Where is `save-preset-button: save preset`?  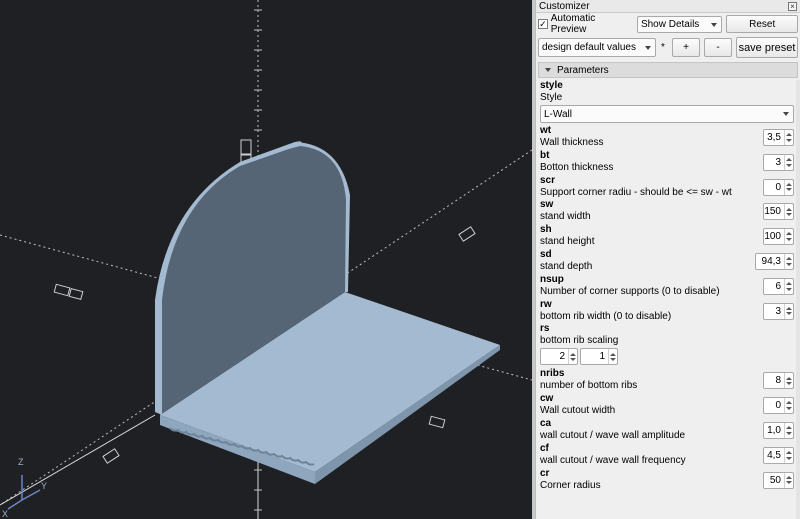
save-preset-button: save preset is located at coordinates (767, 47).